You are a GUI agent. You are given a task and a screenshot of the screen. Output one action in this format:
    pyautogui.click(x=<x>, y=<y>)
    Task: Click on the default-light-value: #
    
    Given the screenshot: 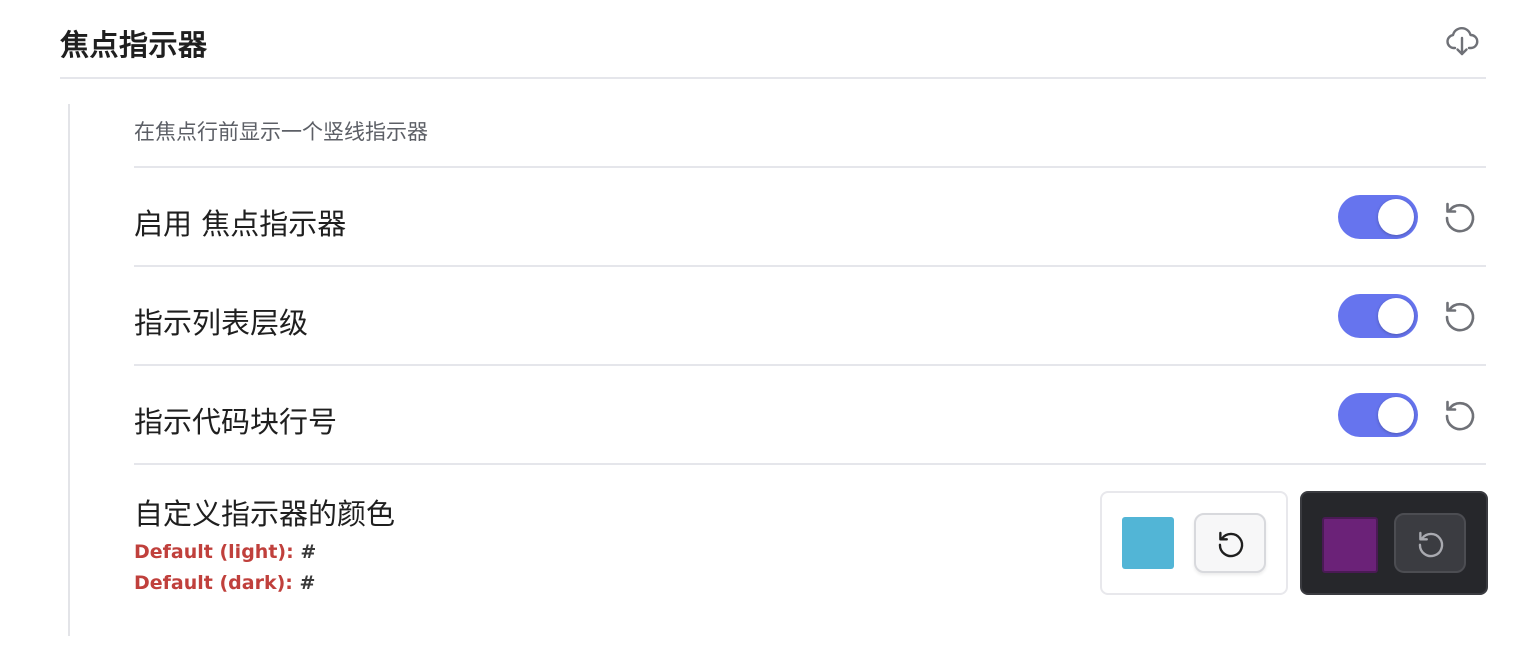 What is the action you would take?
    pyautogui.click(x=308, y=552)
    